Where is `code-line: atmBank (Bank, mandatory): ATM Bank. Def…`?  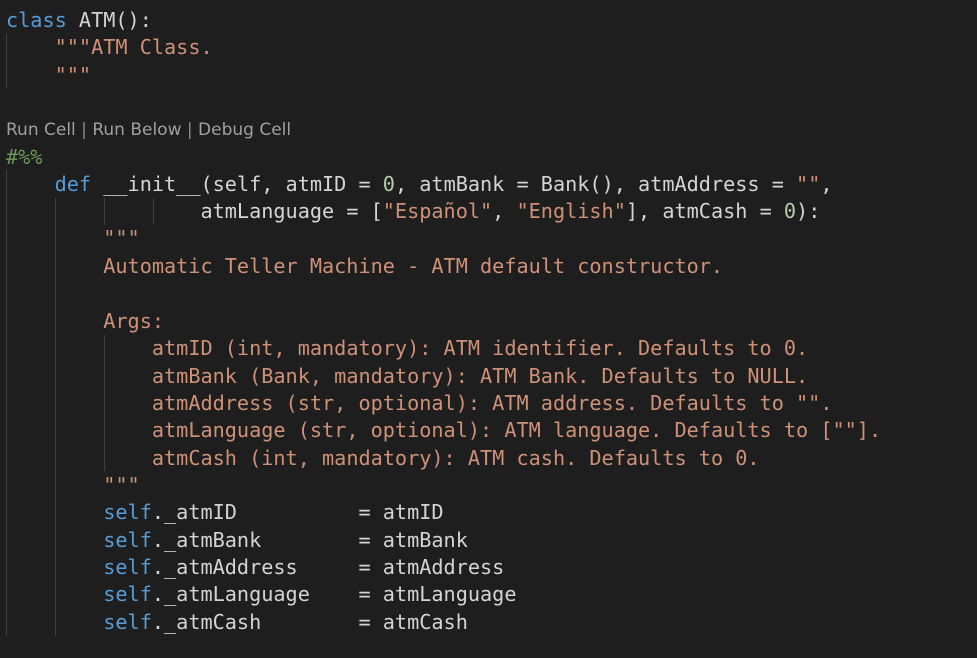
code-line: atmBank (Bank, mandatory): ATM Bank. Def… is located at coordinates (407, 376).